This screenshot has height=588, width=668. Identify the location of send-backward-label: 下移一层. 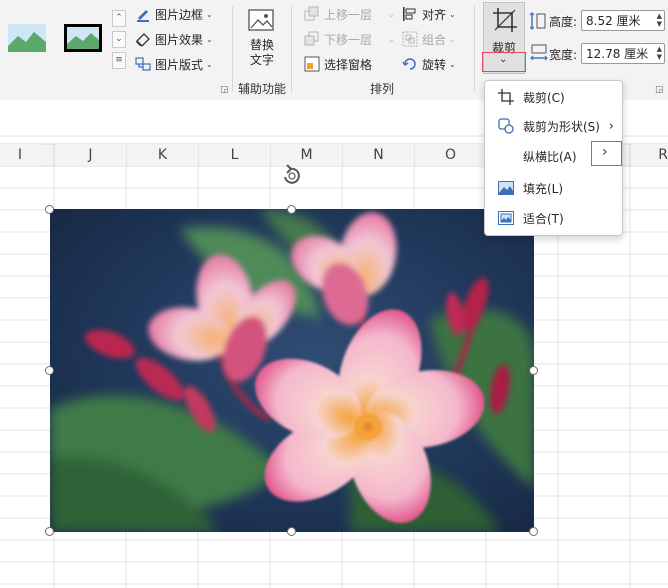
(348, 39).